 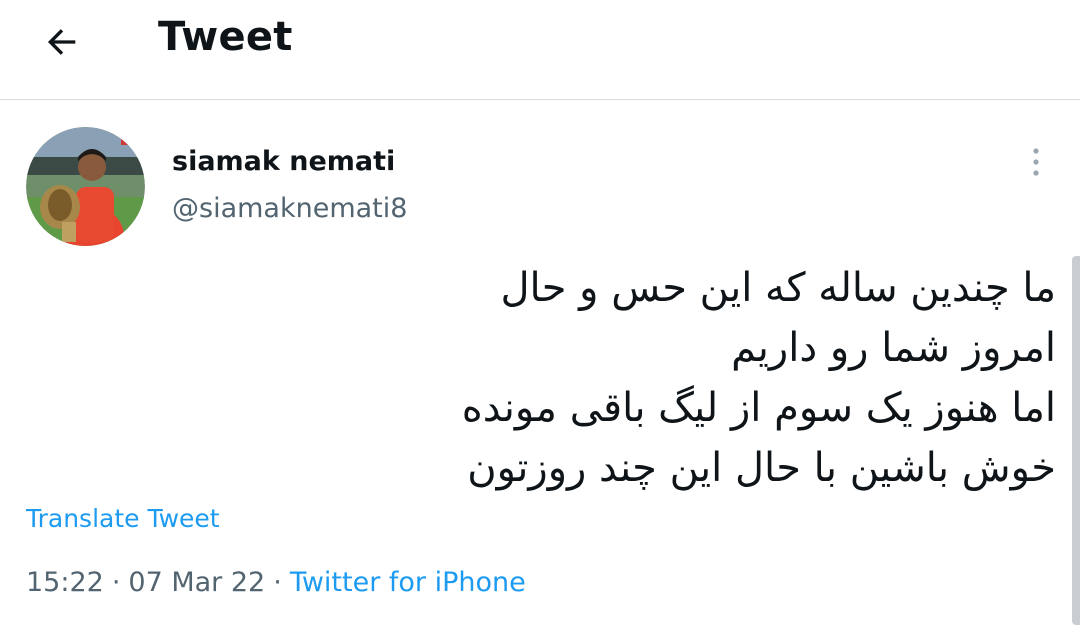 I want to click on scrollbar, so click(x=1076, y=440).